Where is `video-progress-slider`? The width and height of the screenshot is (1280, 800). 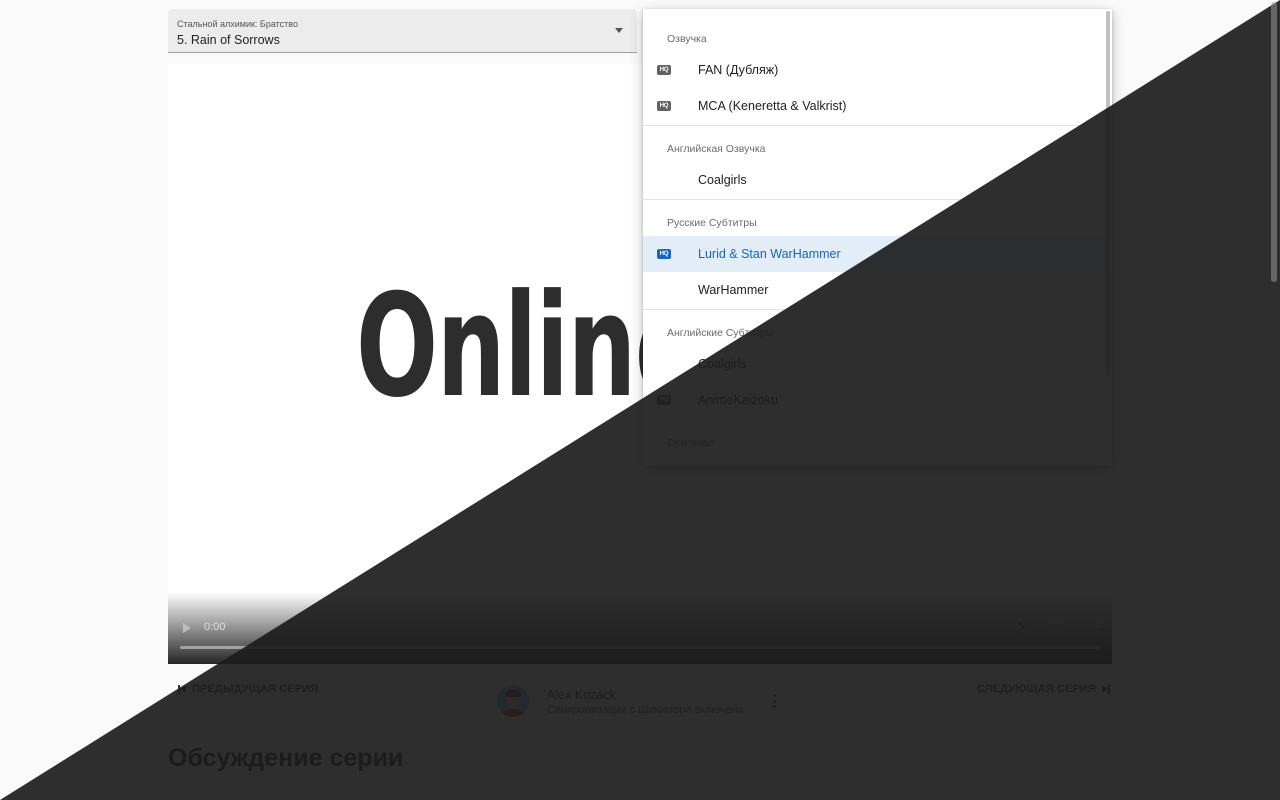 video-progress-slider is located at coordinates (640, 647).